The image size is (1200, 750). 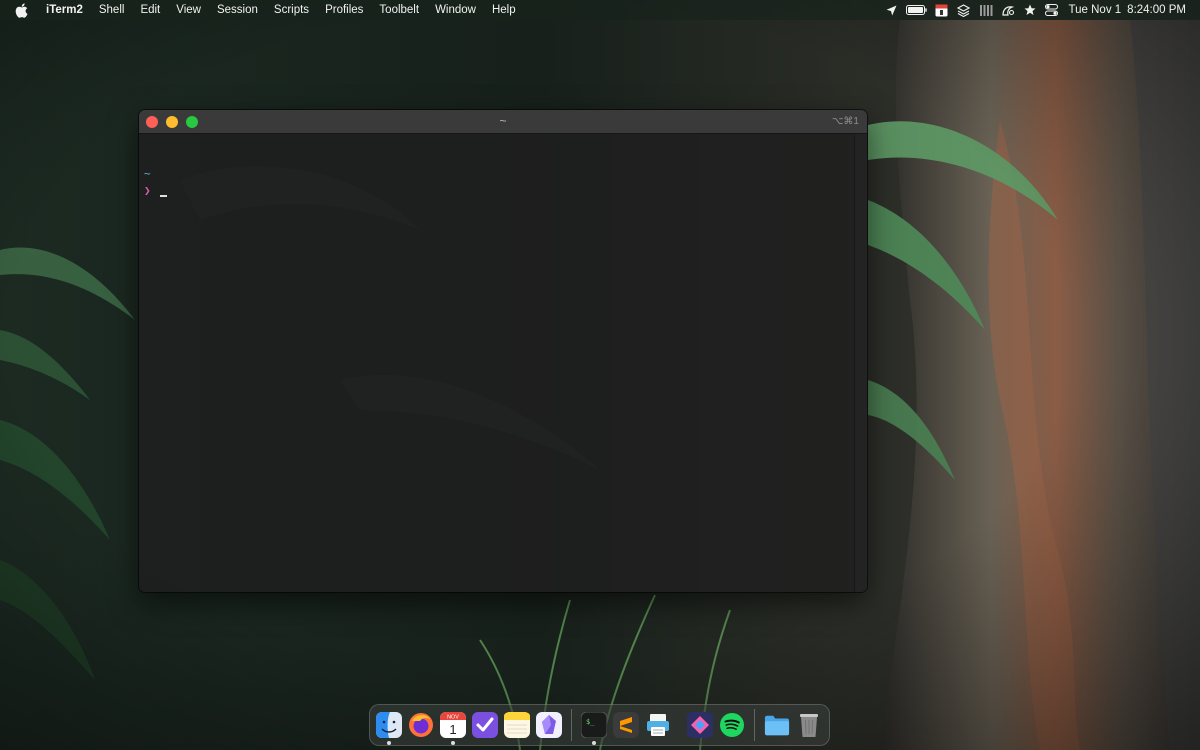 What do you see at coordinates (455, 10) in the screenshot?
I see `menu-window: Window` at bounding box center [455, 10].